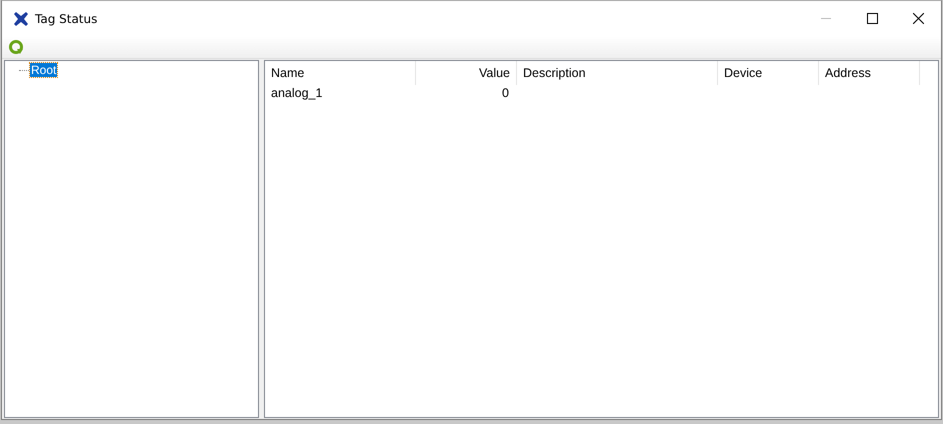 This screenshot has height=424, width=943. Describe the element at coordinates (21, 19) in the screenshot. I see `app-icon` at that location.